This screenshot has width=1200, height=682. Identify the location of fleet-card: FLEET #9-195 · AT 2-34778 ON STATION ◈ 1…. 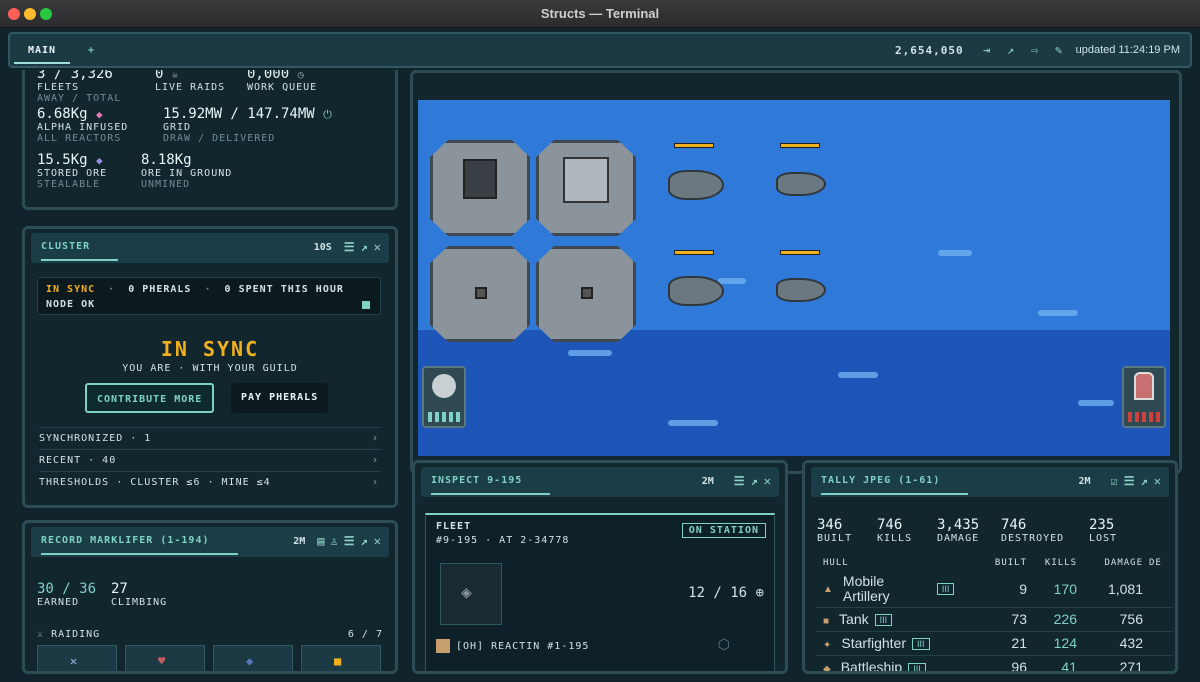
(600, 592).